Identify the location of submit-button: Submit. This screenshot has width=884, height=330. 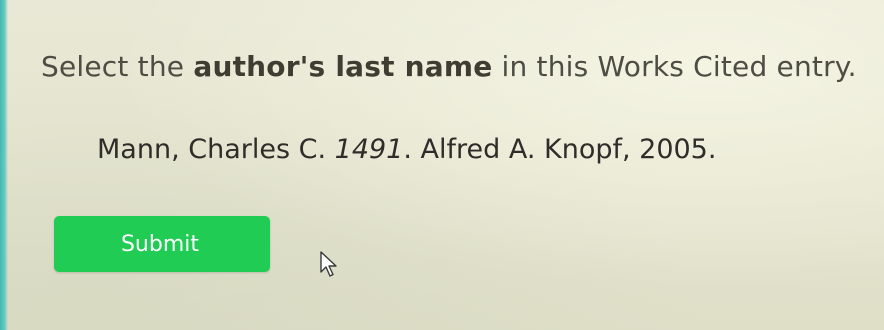
(162, 244).